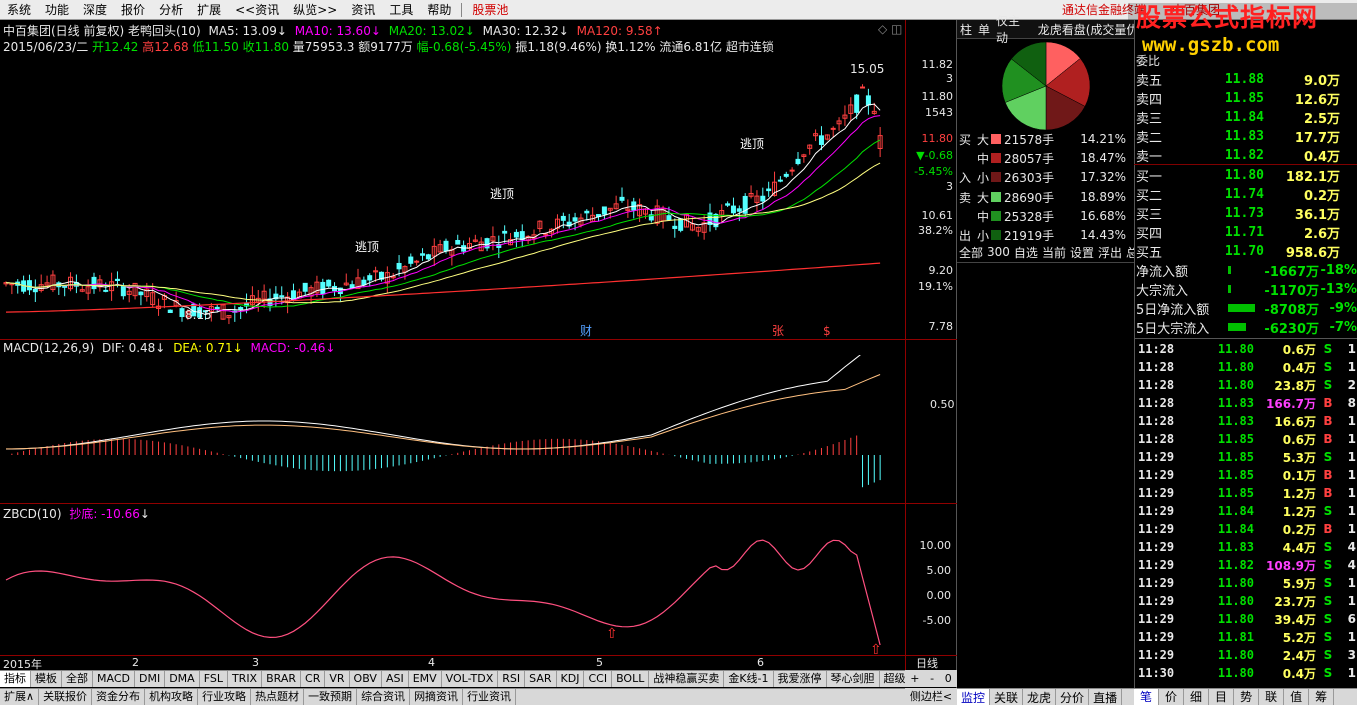 The image size is (1357, 705). I want to click on info-tab-0: 扩展∧, so click(20, 697).